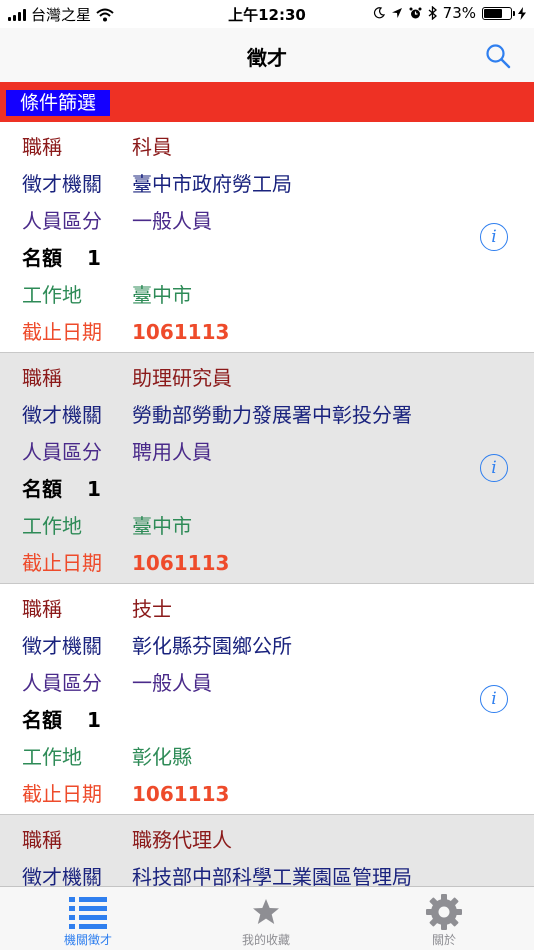 This screenshot has height=950, width=534. What do you see at coordinates (265, 940) in the screenshot?
I see `tab-label: 我的收藏` at bounding box center [265, 940].